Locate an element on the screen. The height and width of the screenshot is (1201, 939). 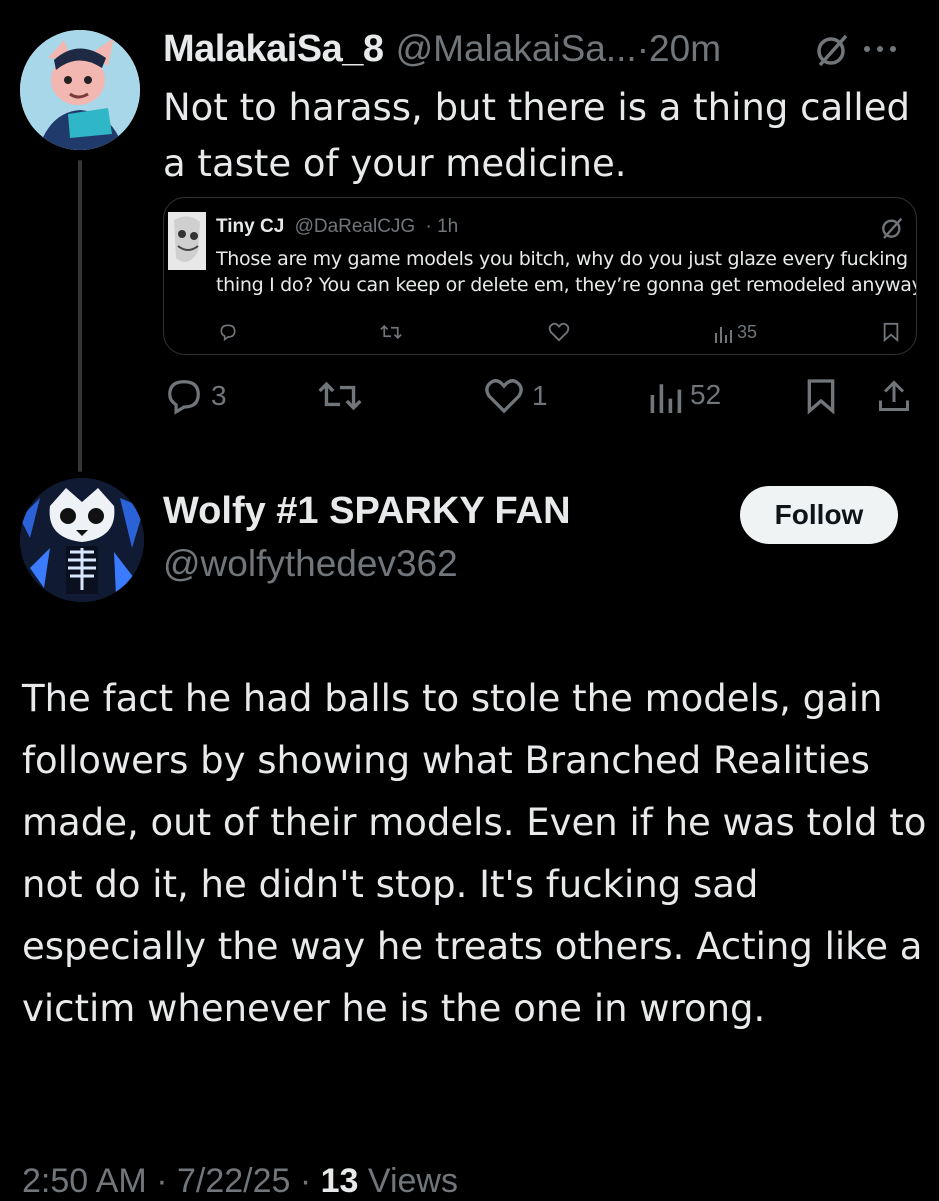
more-icon is located at coordinates (880, 49).